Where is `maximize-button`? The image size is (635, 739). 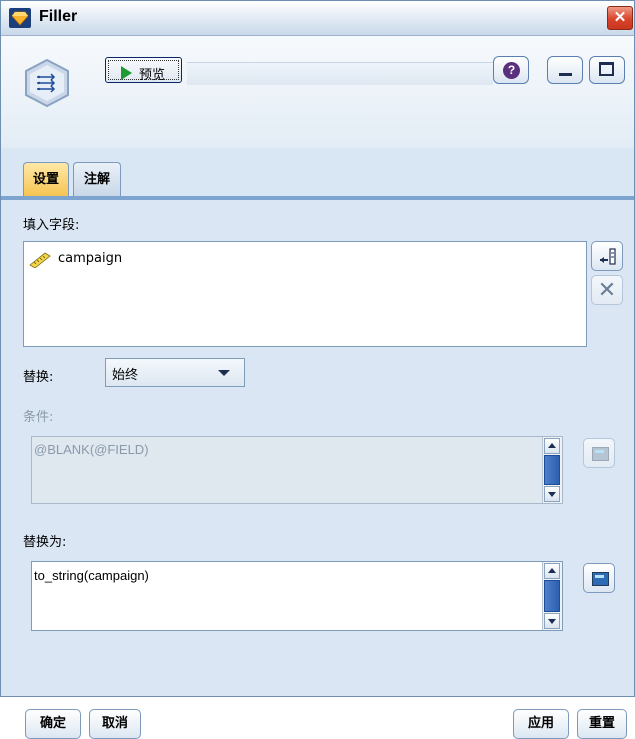
maximize-button is located at coordinates (607, 70).